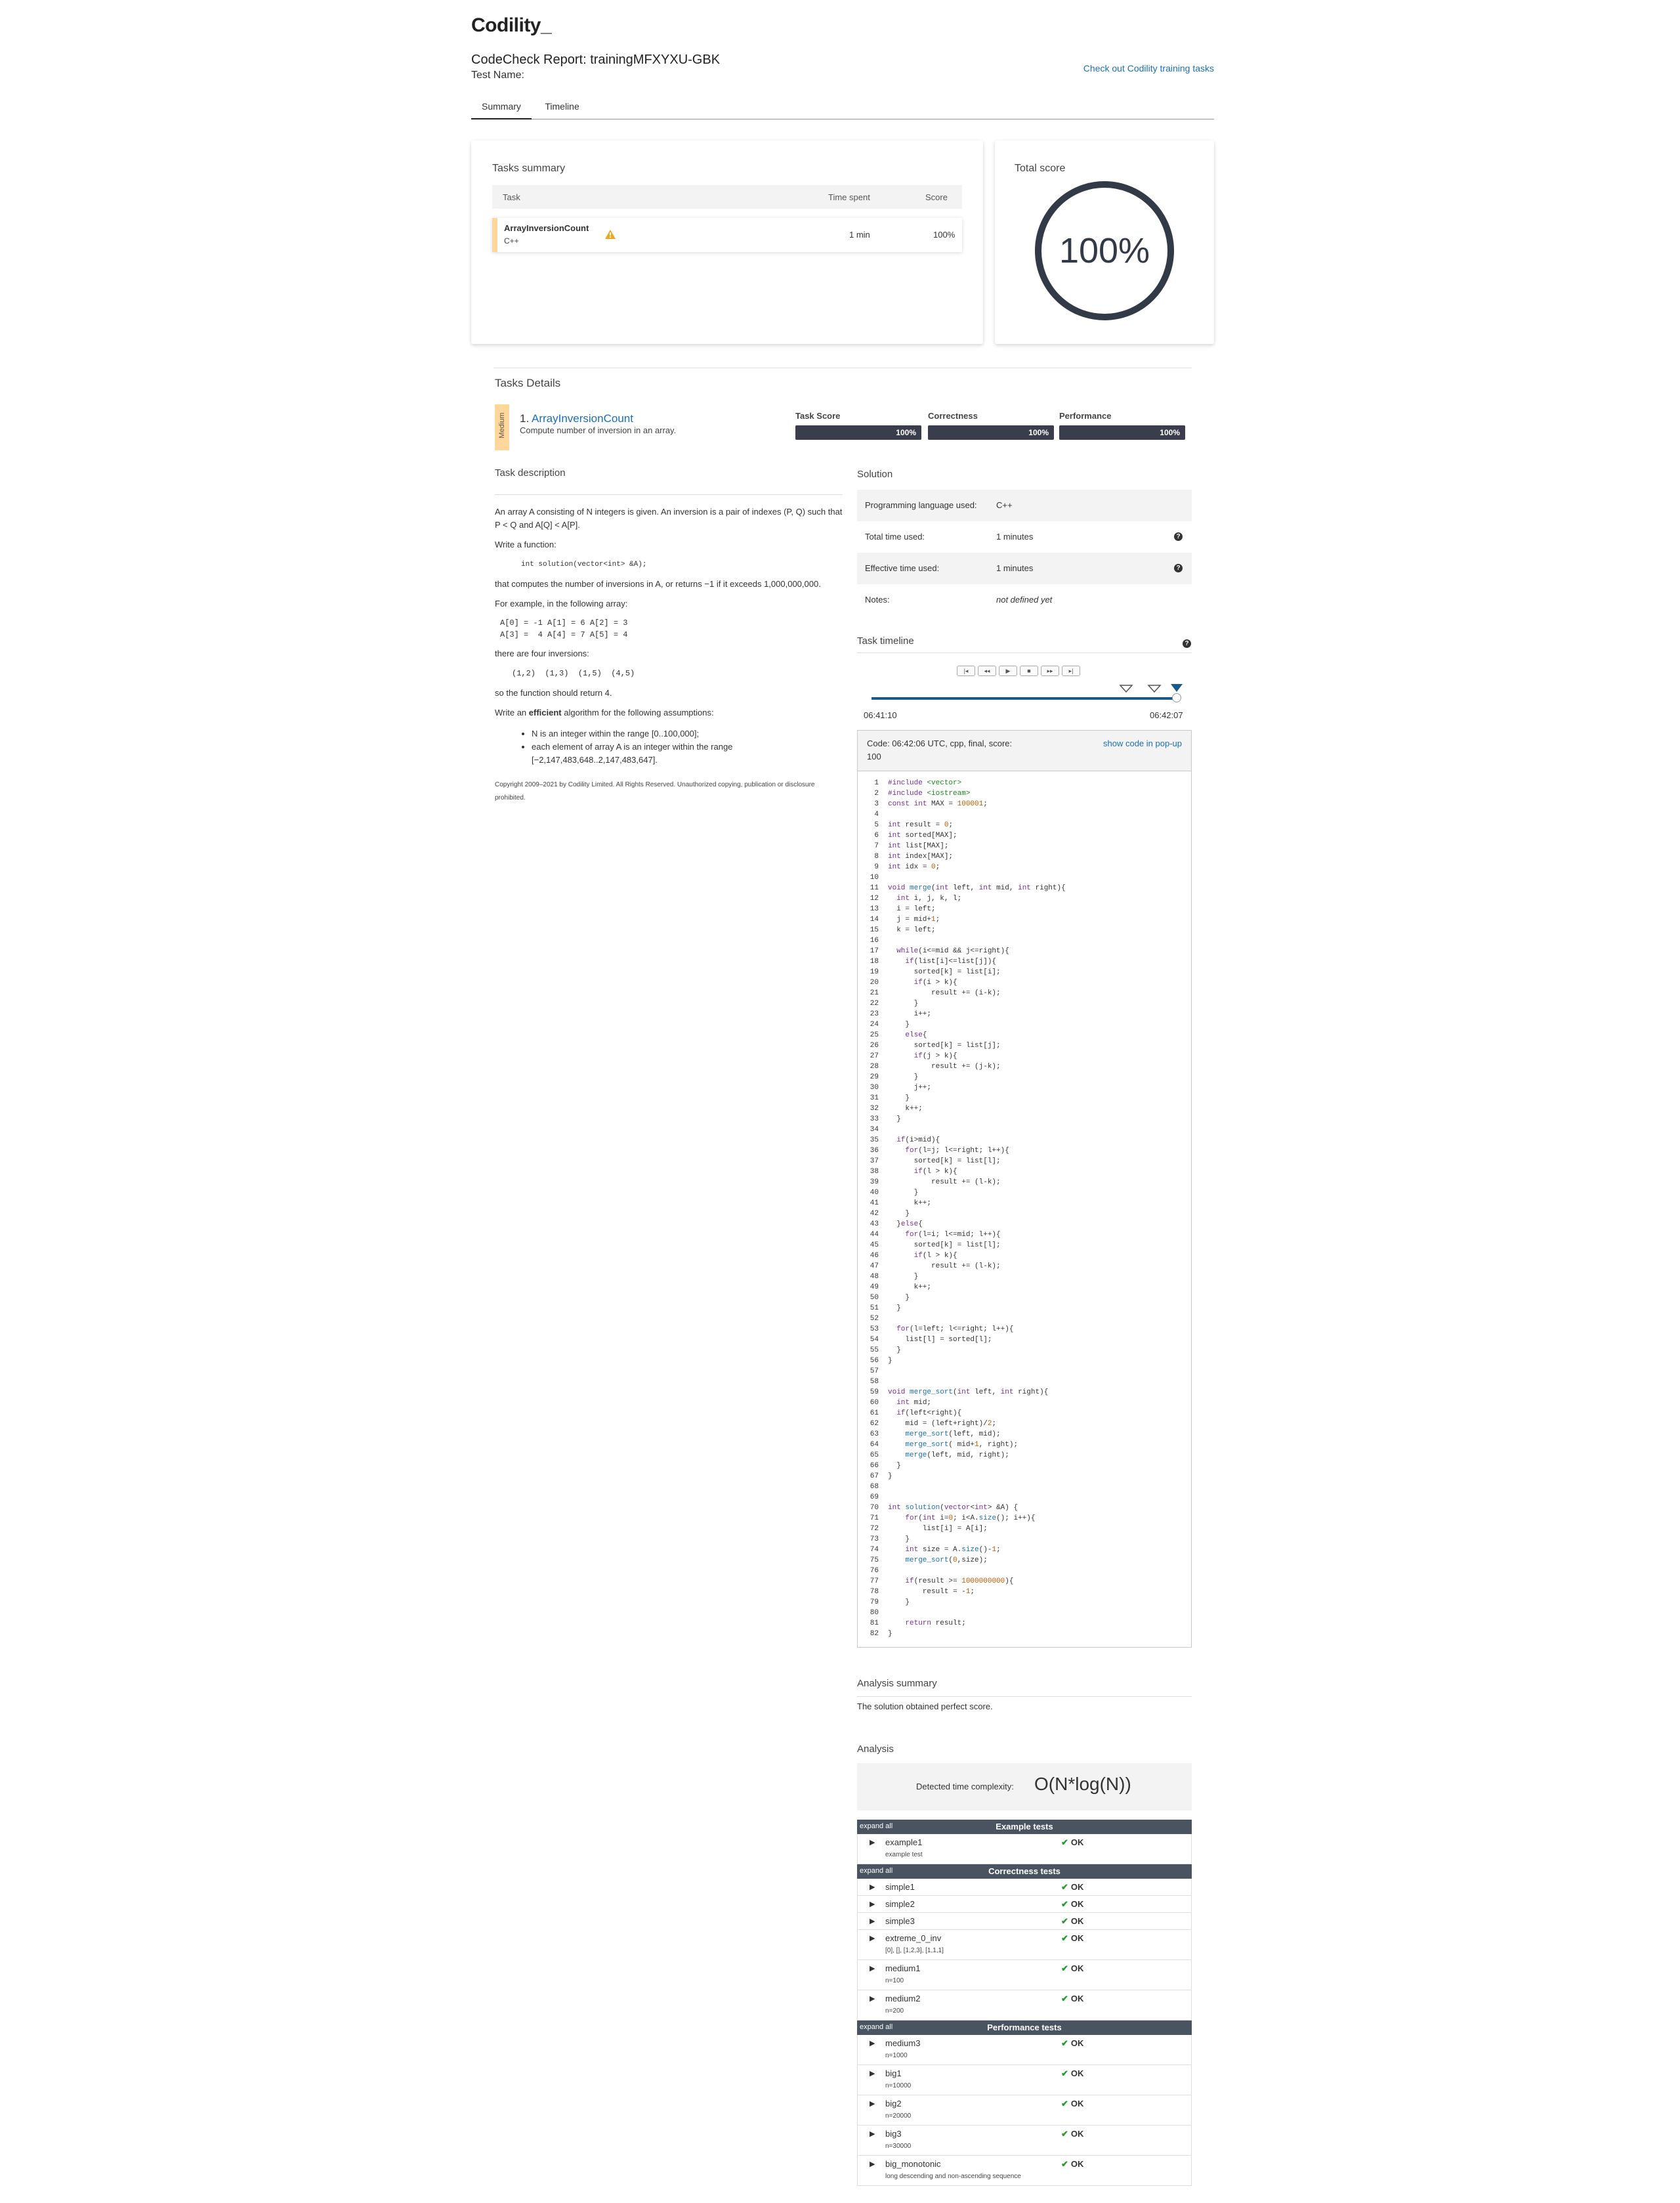 This screenshot has width=1680, height=2203. What do you see at coordinates (1024, 2028) in the screenshot?
I see `test-group-header: Performance tests expand all` at bounding box center [1024, 2028].